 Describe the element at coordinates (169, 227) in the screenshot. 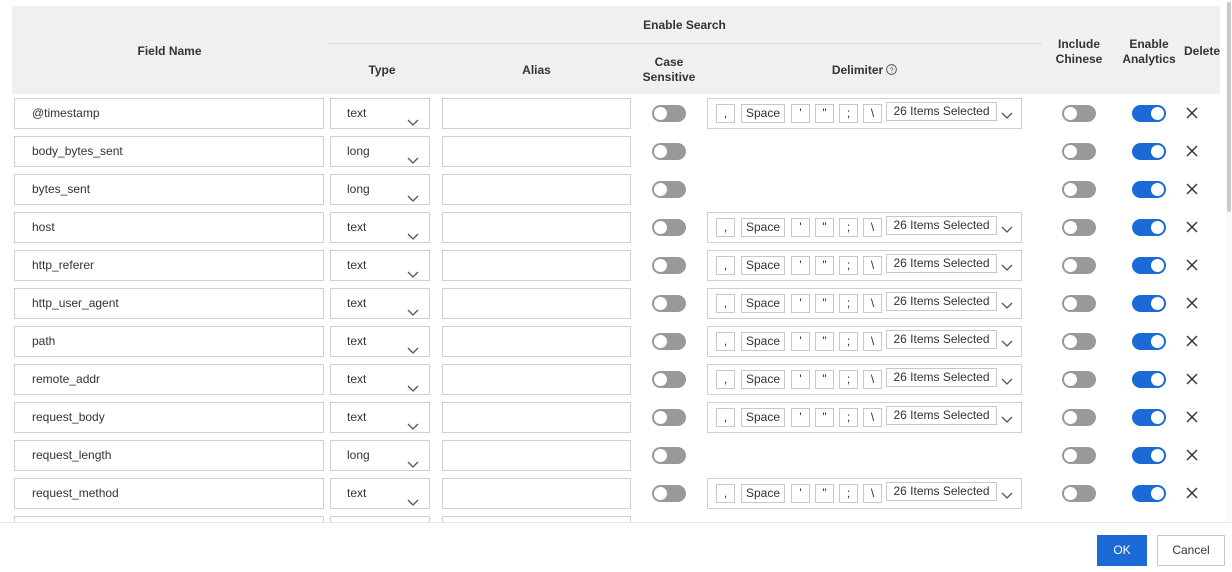

I see `field-name-input: host` at that location.